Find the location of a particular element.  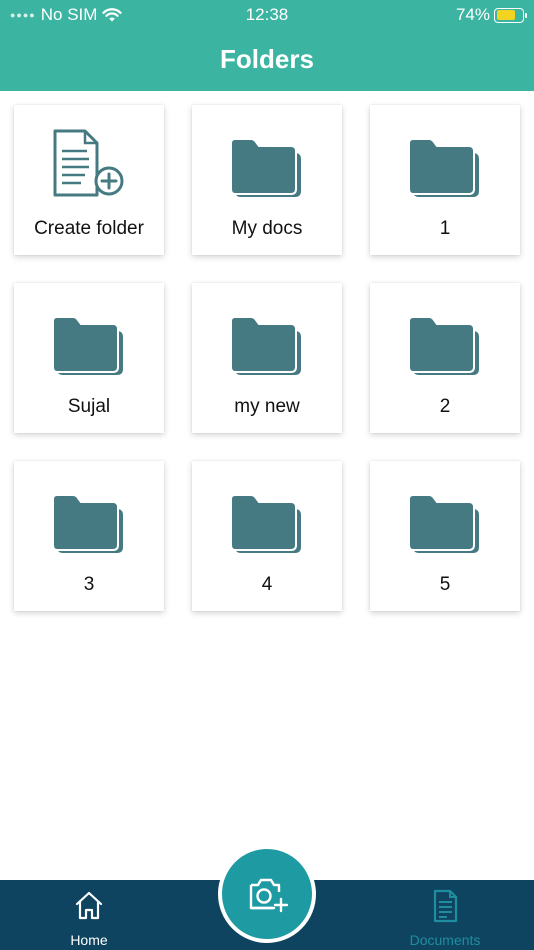

folder-card: 4 is located at coordinates (267, 536).